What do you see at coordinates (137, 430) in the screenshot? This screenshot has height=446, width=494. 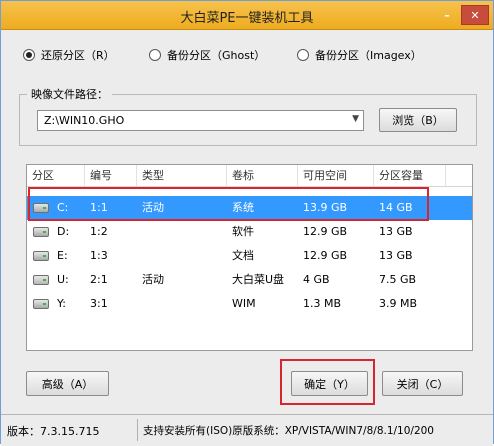 I see `status-divider` at bounding box center [137, 430].